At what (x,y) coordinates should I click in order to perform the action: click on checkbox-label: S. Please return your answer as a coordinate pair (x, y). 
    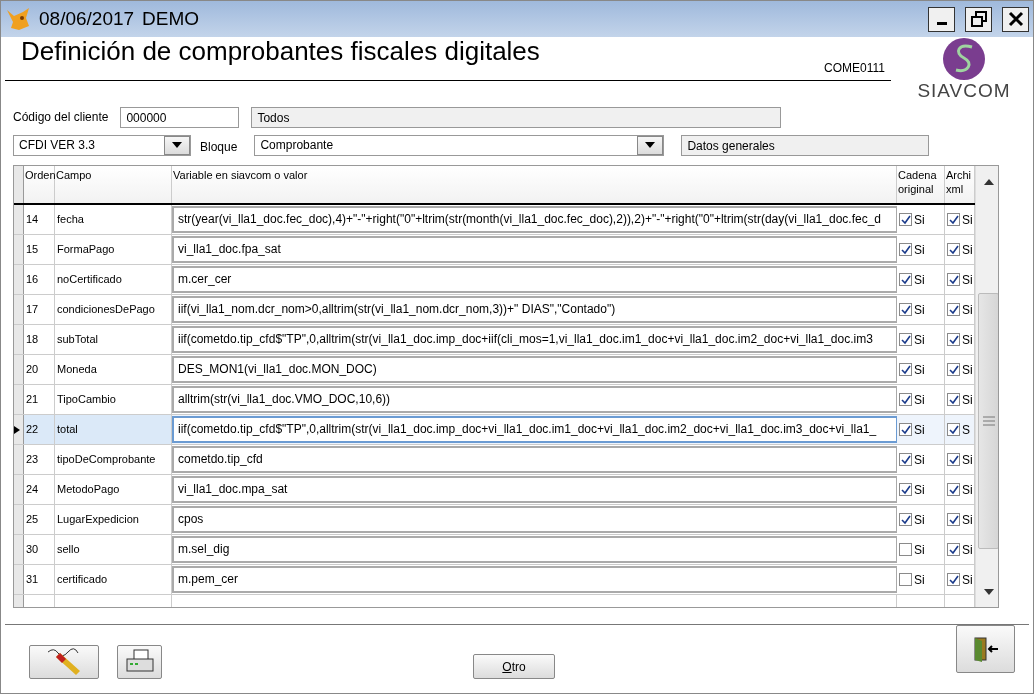
    Looking at the image, I should click on (966, 429).